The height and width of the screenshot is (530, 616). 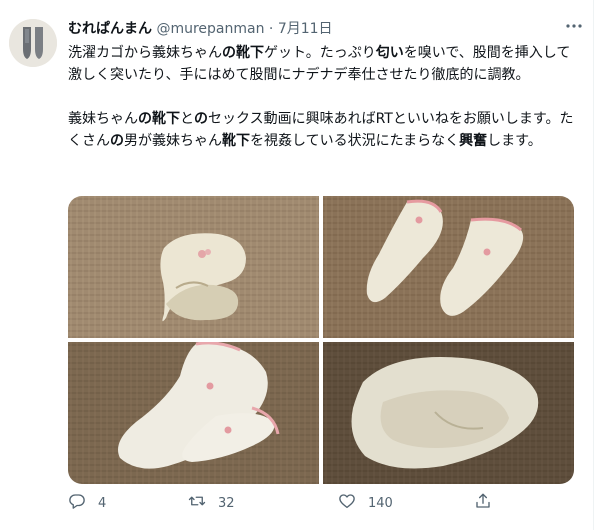 I want to click on heart-icon, so click(x=347, y=503).